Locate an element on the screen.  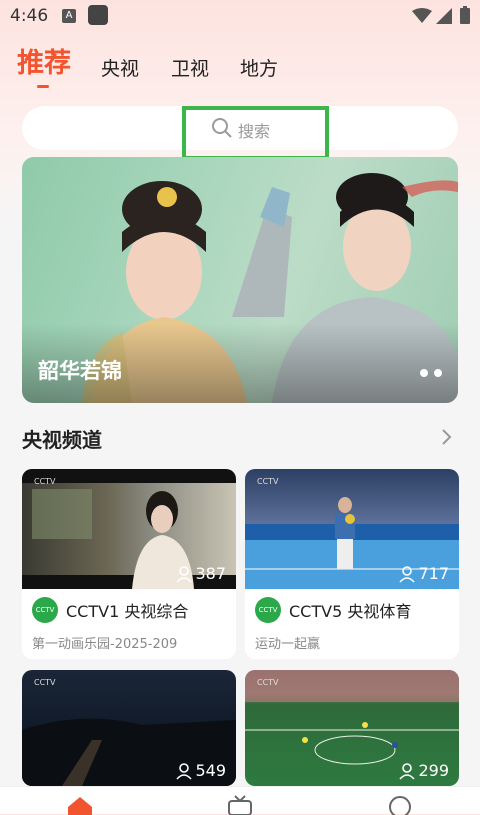
section-title: 央视频道 is located at coordinates (62, 440).